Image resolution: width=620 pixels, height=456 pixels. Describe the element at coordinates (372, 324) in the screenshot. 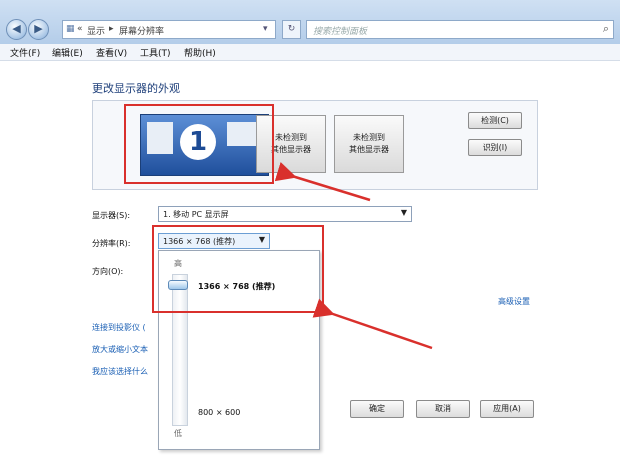

I see `arrow-to-resolution` at that location.